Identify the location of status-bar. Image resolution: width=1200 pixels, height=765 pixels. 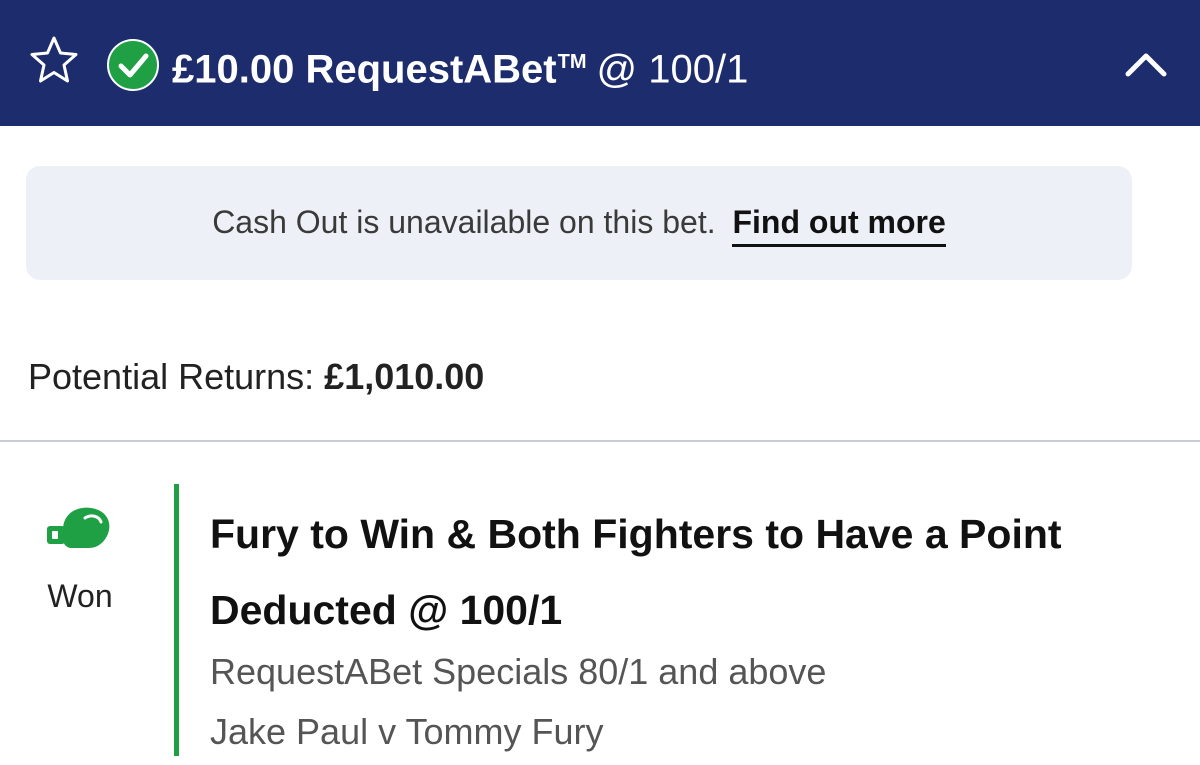
(176, 620).